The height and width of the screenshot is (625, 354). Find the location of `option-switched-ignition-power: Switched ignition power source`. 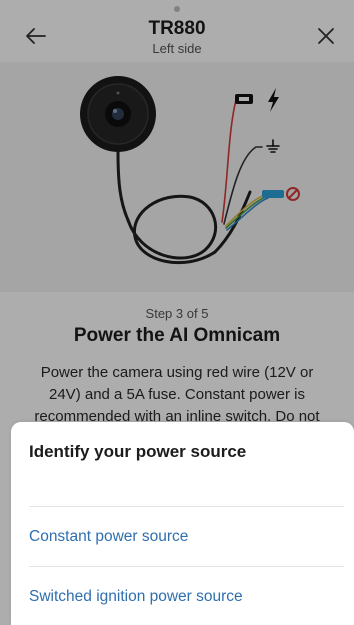

option-switched-ignition-power: Switched ignition power source is located at coordinates (186, 597).